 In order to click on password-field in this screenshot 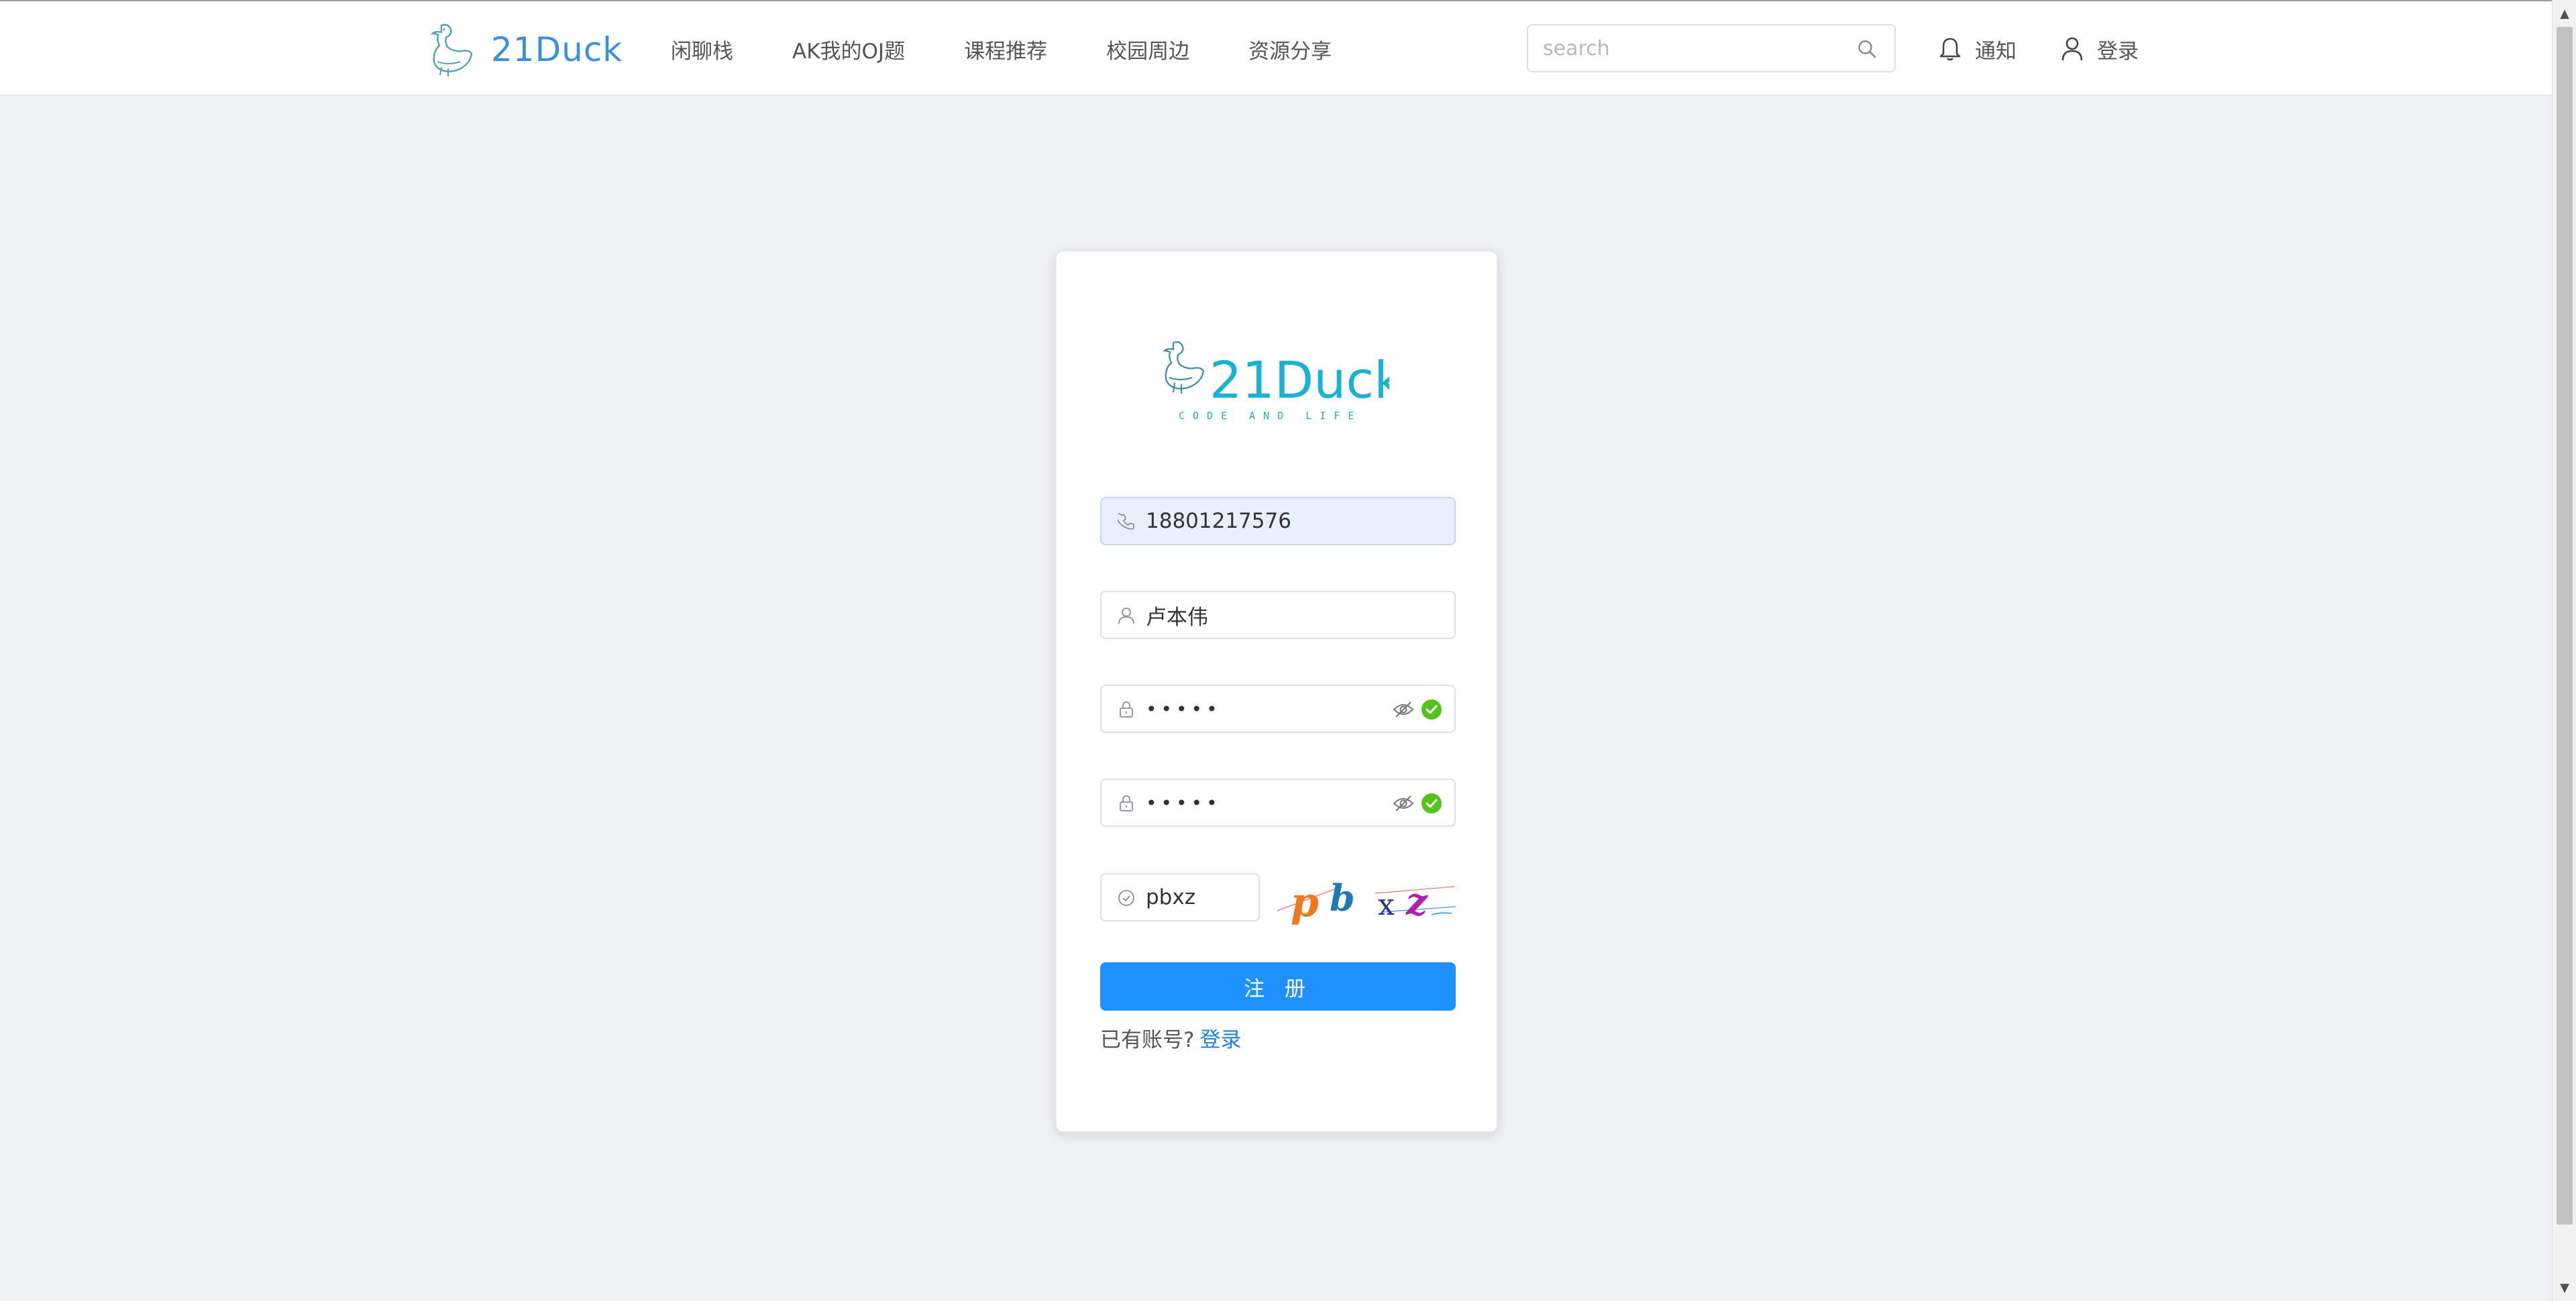, I will do `click(1278, 709)`.